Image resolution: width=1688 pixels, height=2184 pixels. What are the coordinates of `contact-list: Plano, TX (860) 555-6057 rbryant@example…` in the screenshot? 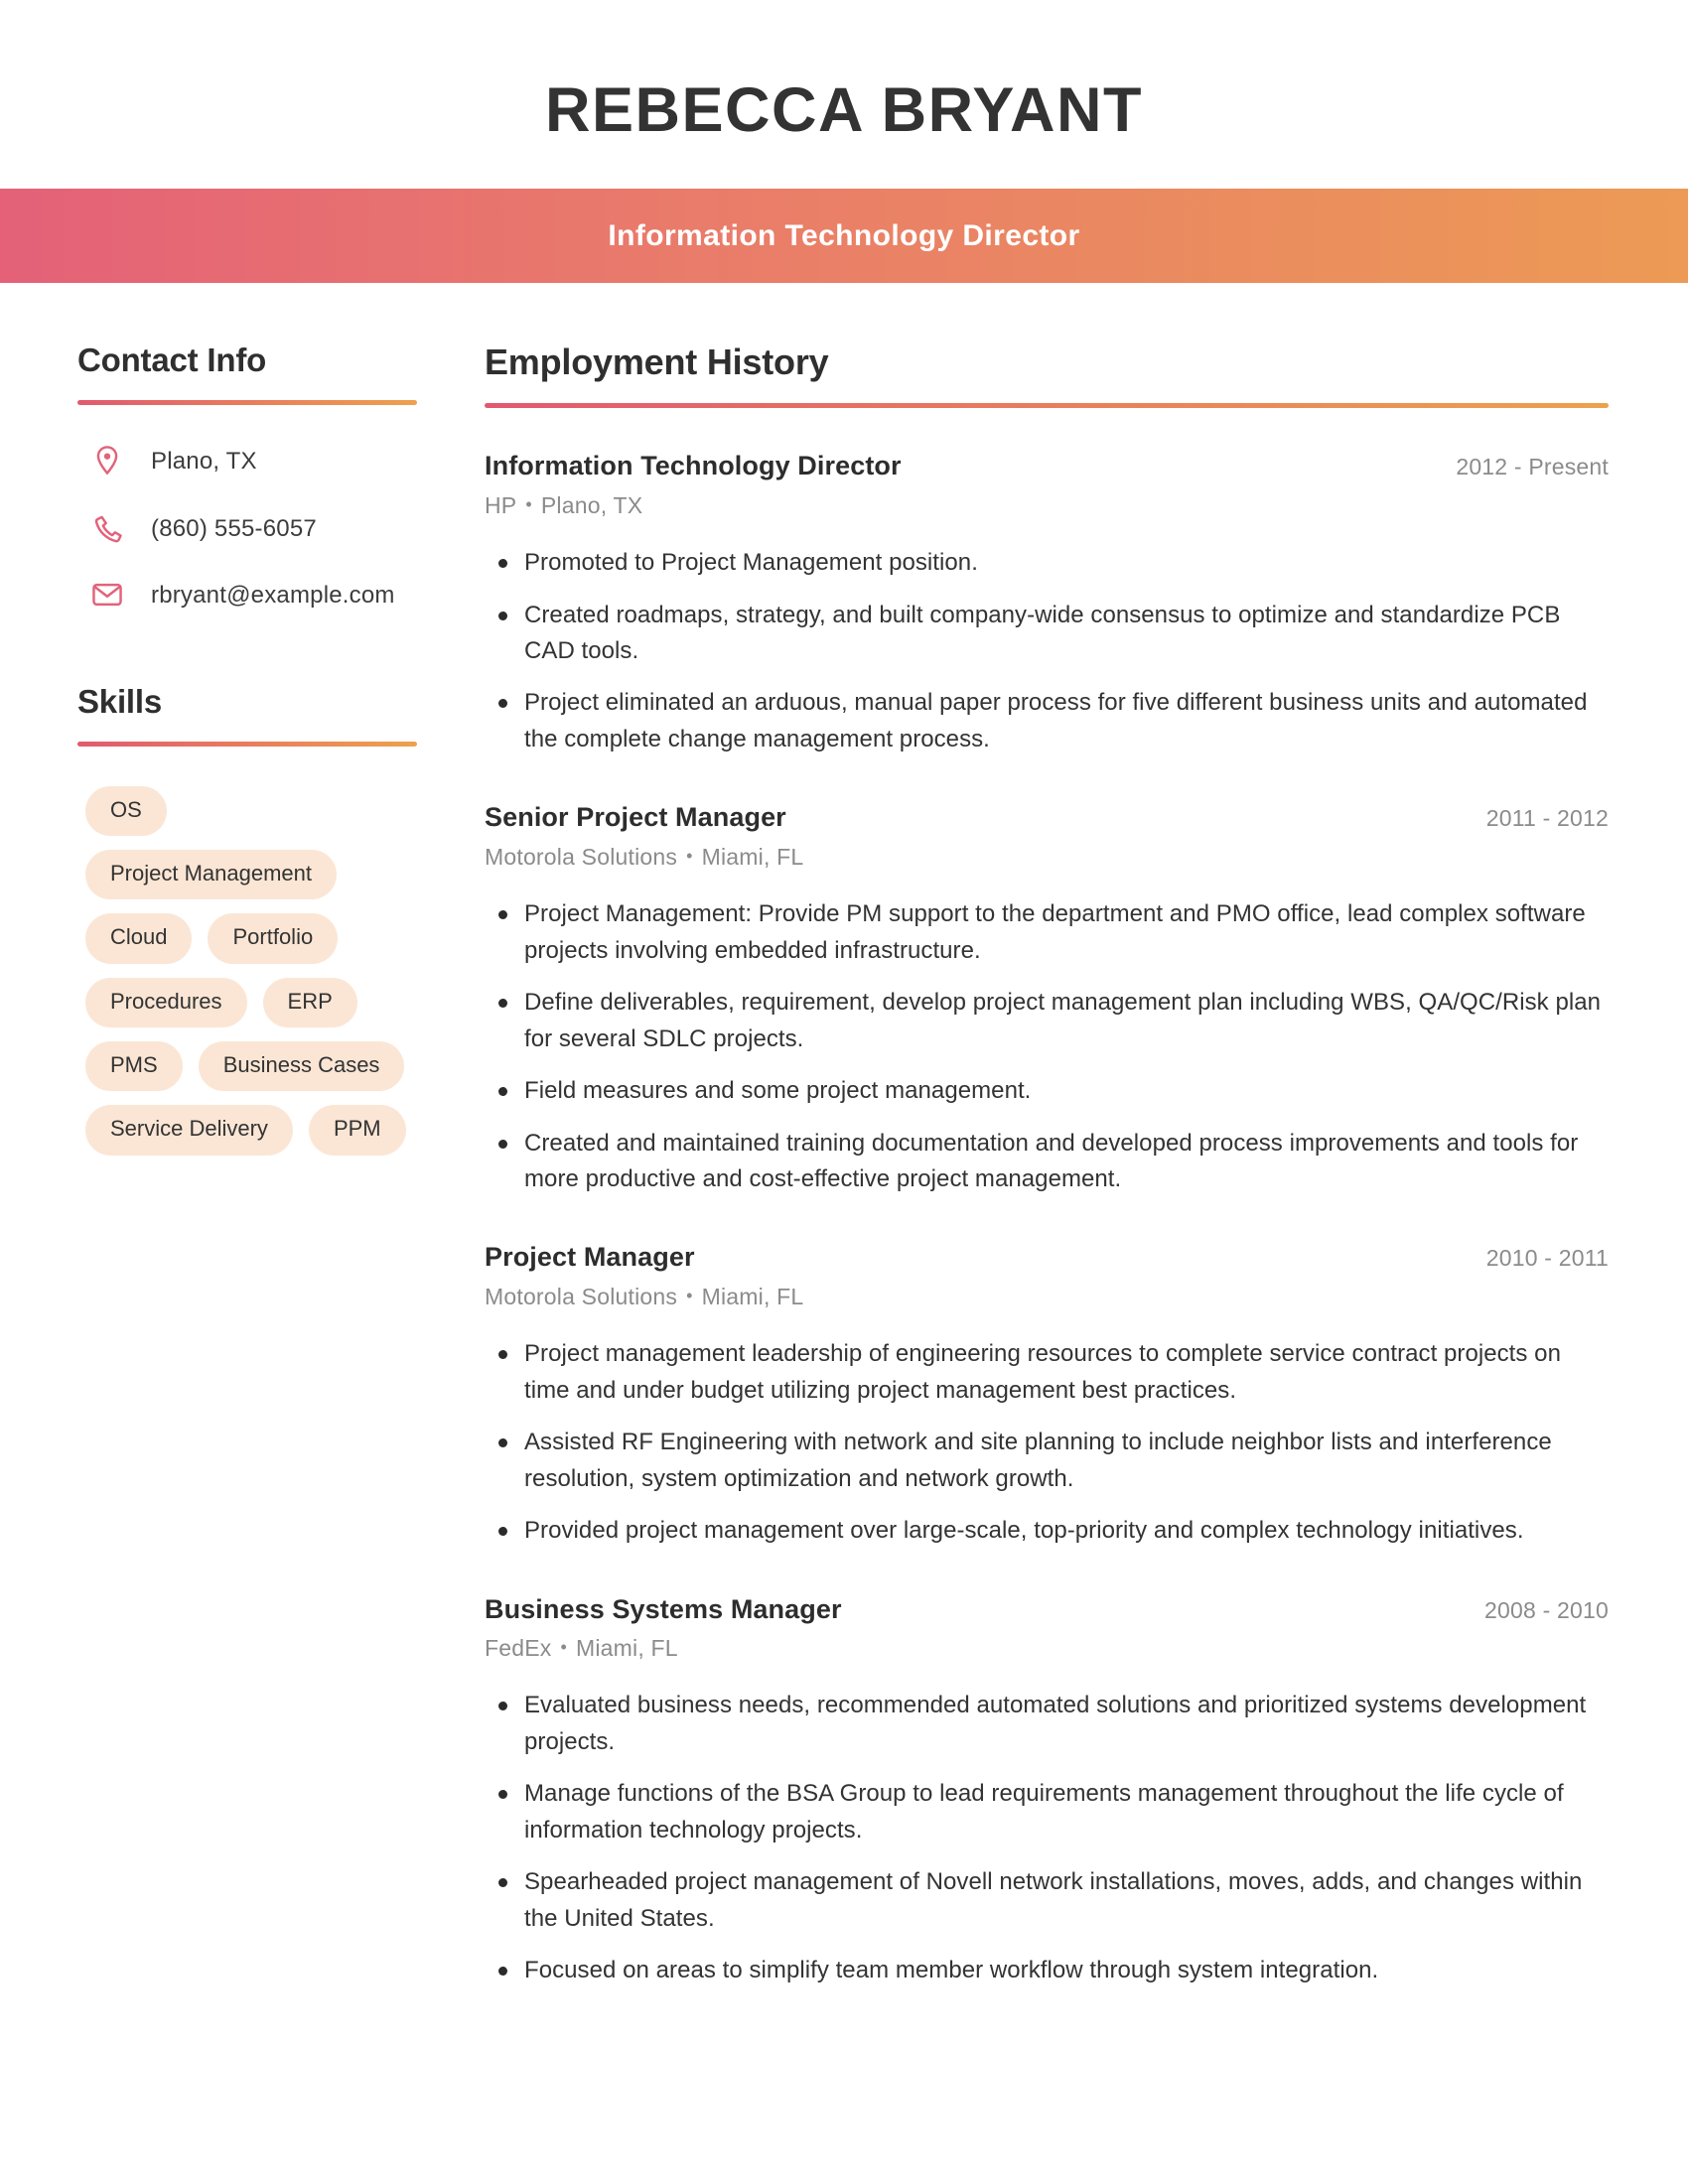 It's located at (247, 528).